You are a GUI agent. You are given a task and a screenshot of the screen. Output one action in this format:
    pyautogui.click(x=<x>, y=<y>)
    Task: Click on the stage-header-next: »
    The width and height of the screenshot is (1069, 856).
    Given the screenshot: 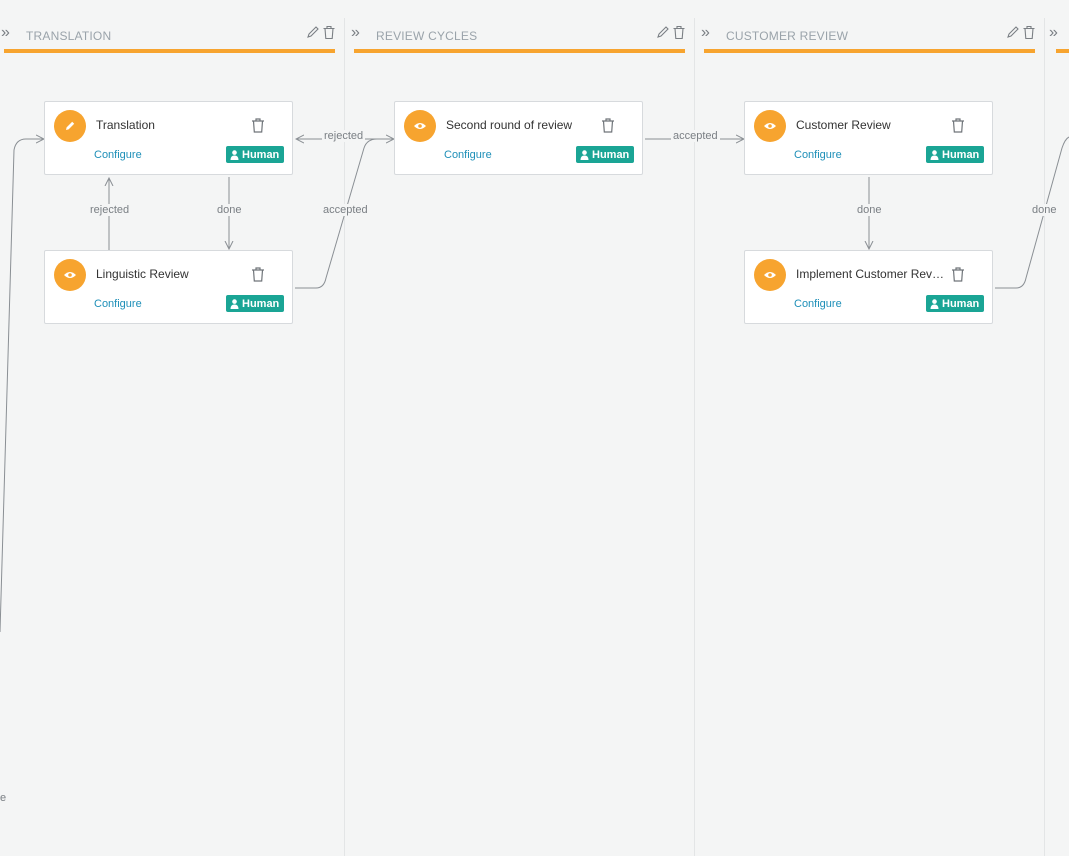 What is the action you would take?
    pyautogui.click(x=1059, y=38)
    